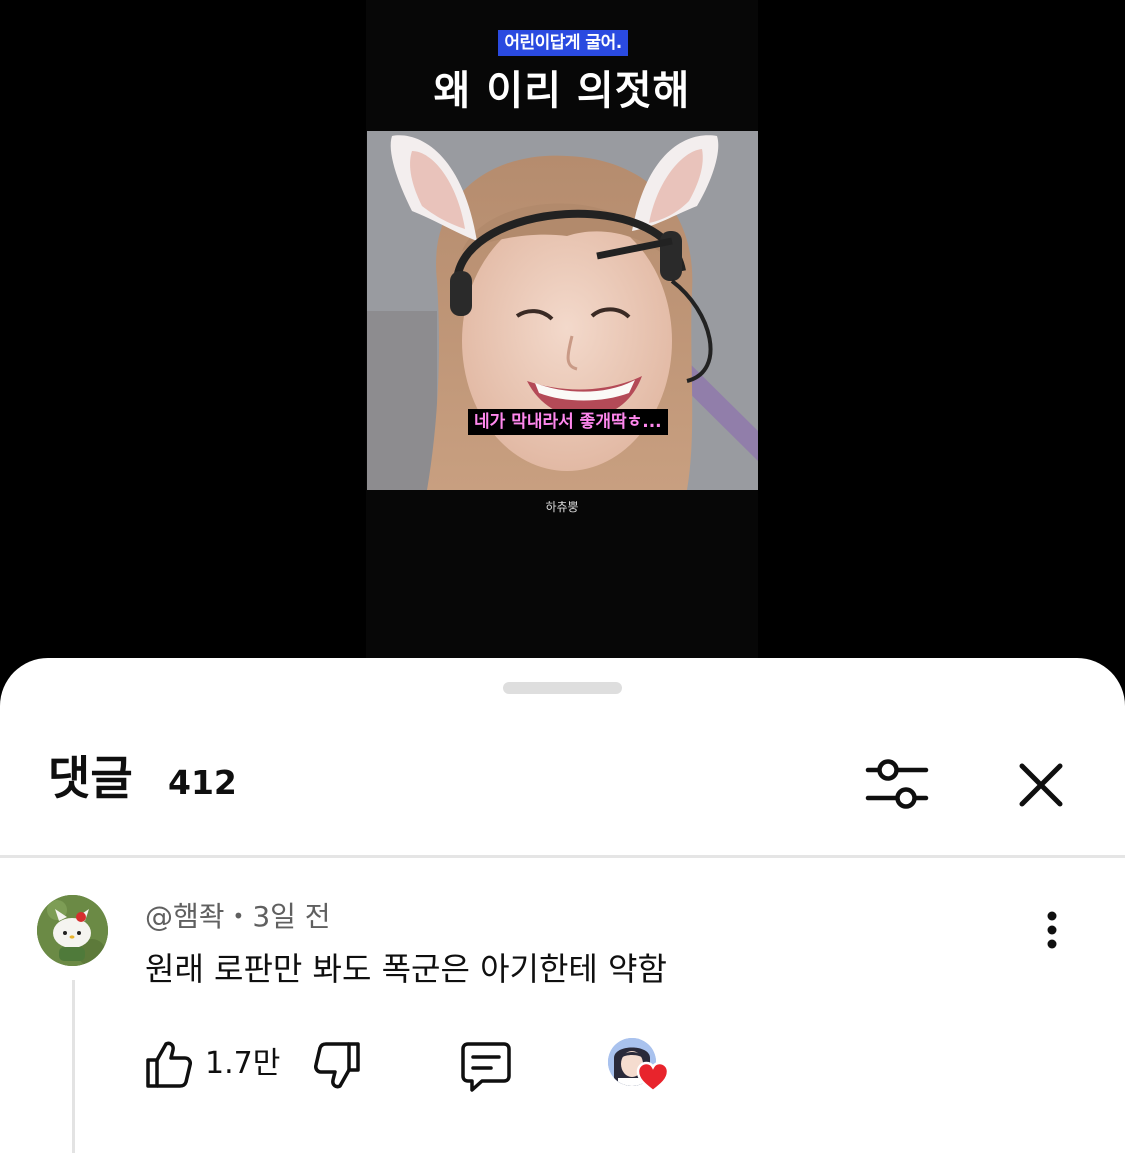  Describe the element at coordinates (243, 1063) in the screenshot. I see `like-count: 1.7만` at that location.